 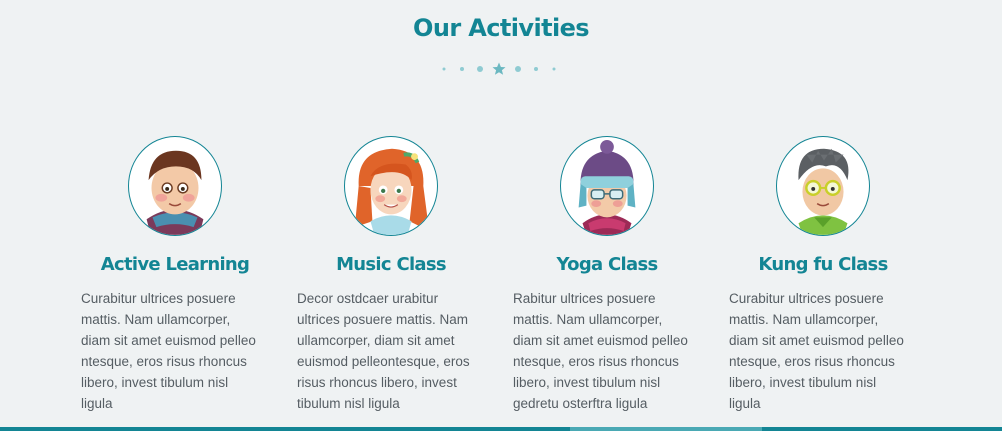 I want to click on activity-title: Kung fu Class, so click(x=823, y=264).